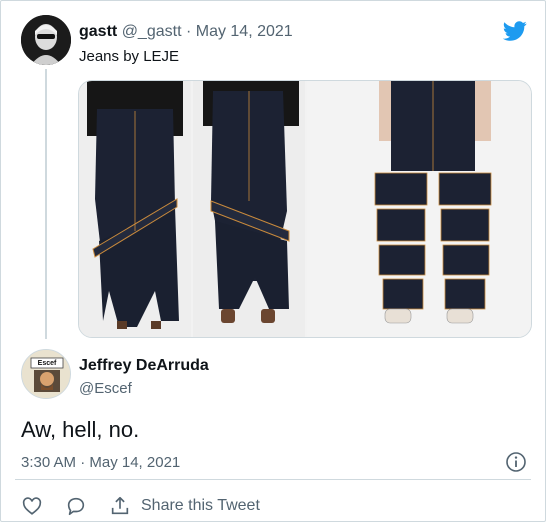 Image resolution: width=548 pixels, height=524 pixels. Describe the element at coordinates (120, 505) in the screenshot. I see `share-icon` at that location.